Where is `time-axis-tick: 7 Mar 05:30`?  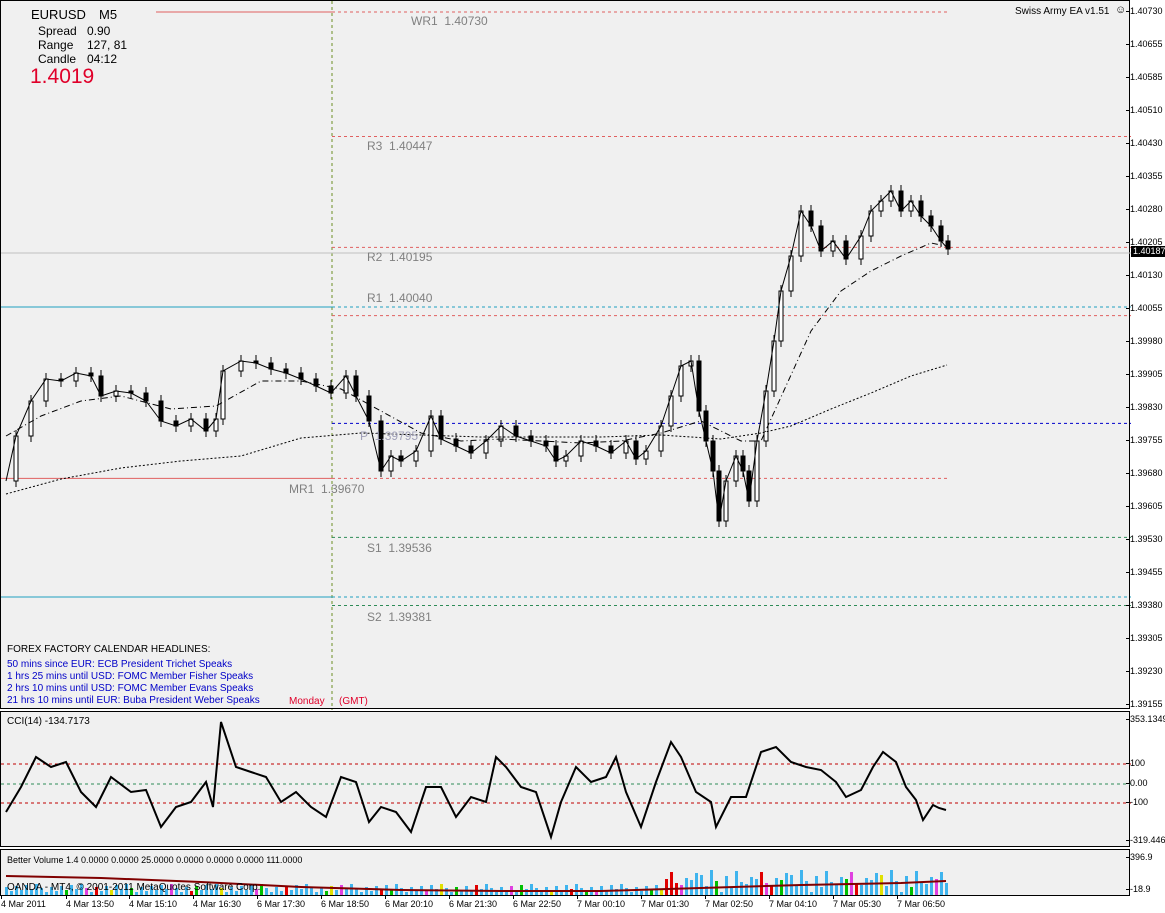
time-axis-tick: 7 Mar 05:30 is located at coordinates (857, 902).